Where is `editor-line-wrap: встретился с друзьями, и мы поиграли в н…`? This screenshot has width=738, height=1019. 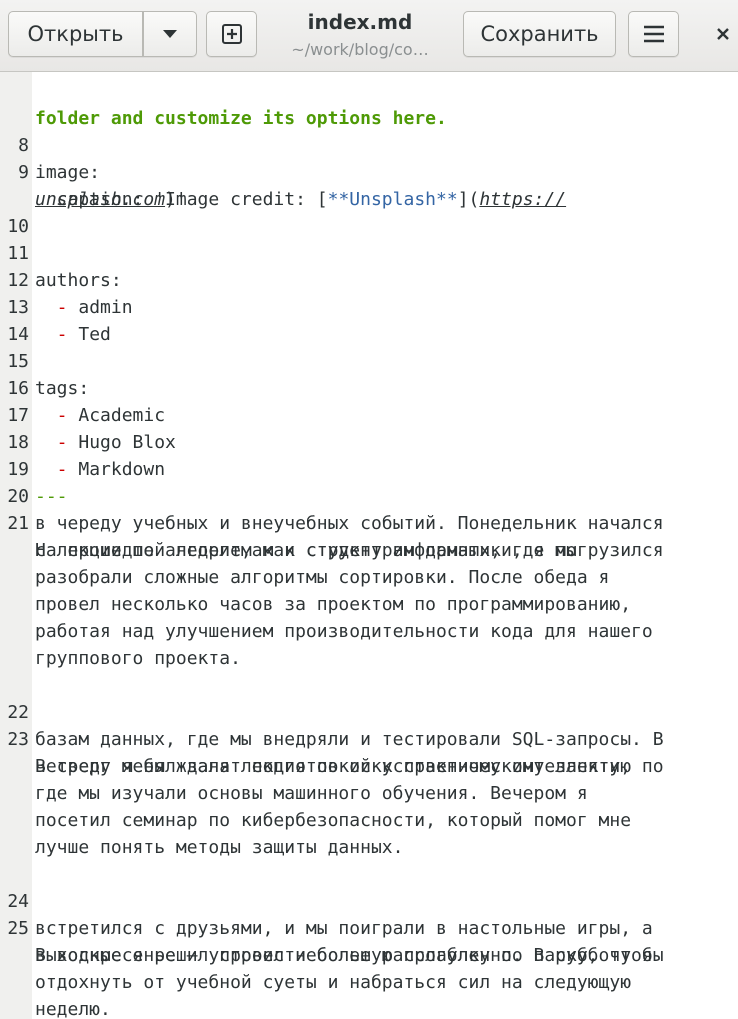
editor-line-wrap: встретился с друзьями, и мы поиграли в н… is located at coordinates (369, 928).